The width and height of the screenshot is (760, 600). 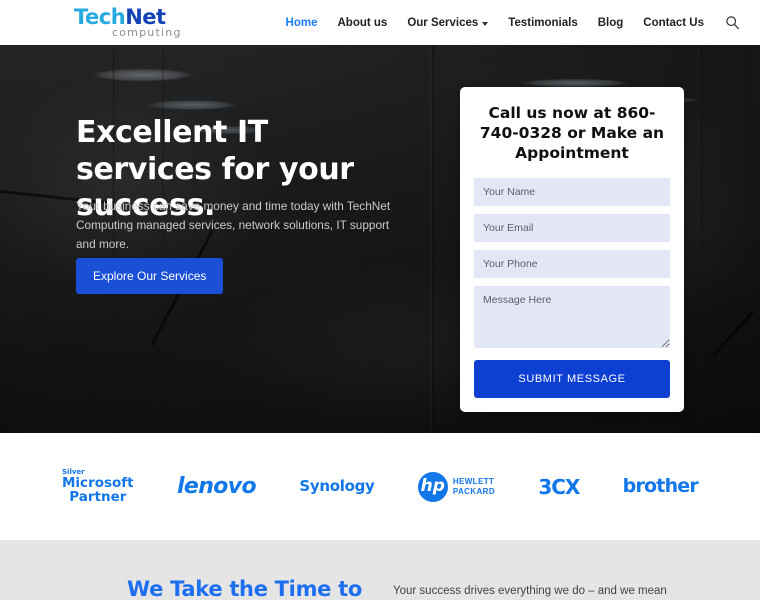 I want to click on nav-label-contact-us: Contact Us, so click(x=673, y=22).